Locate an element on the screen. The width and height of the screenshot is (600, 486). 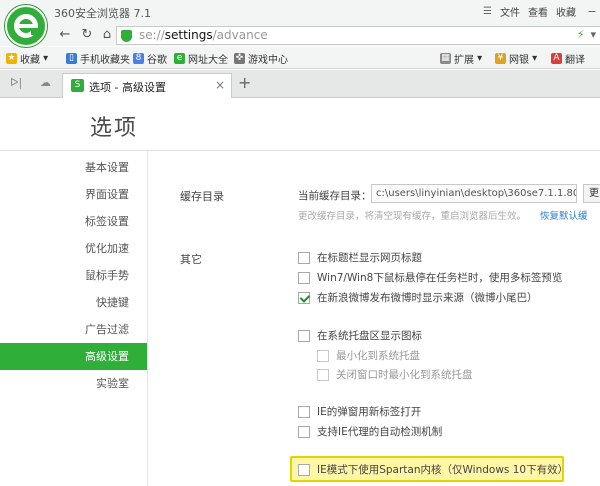
minimize-icon: − is located at coordinates (592, 11).